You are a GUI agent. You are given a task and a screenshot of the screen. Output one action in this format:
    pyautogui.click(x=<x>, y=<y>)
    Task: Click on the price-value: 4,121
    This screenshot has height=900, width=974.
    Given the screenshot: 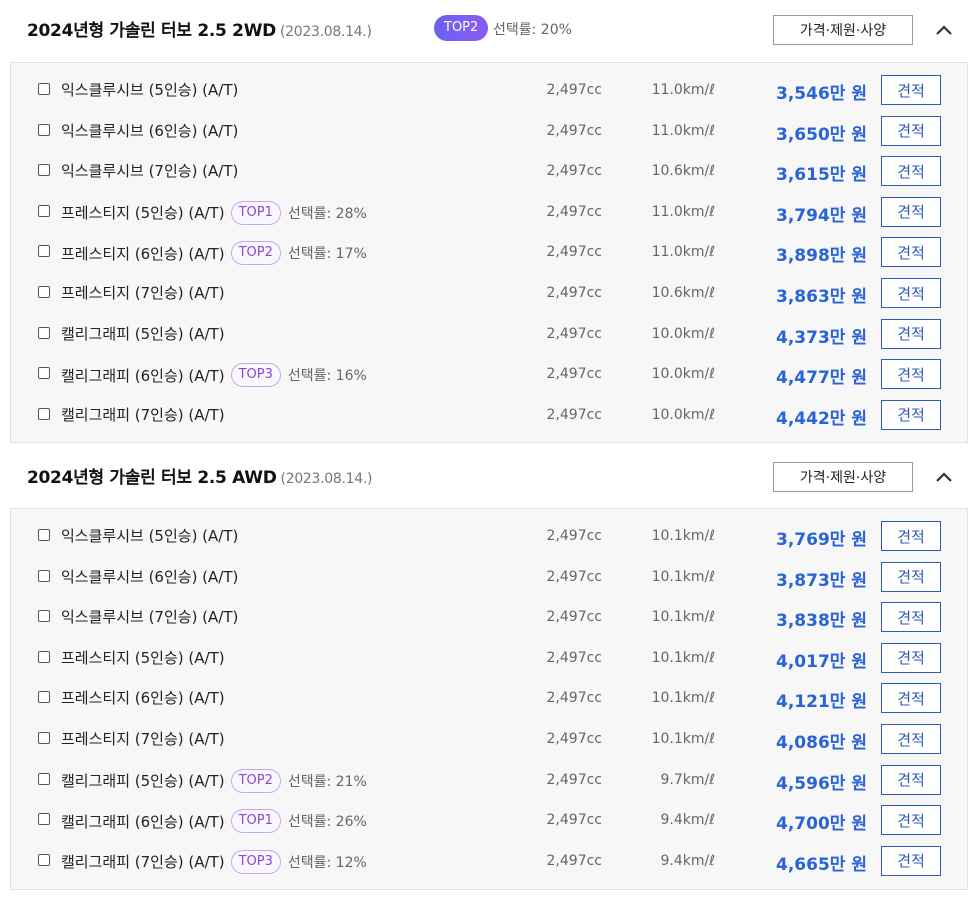 What is the action you would take?
    pyautogui.click(x=803, y=702)
    